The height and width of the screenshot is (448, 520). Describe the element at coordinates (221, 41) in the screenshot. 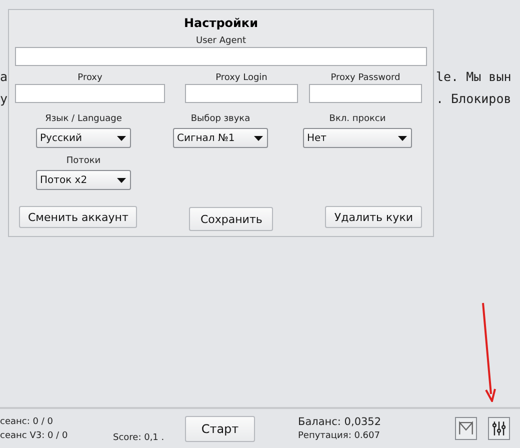

I see `field-label: User Agent` at that location.